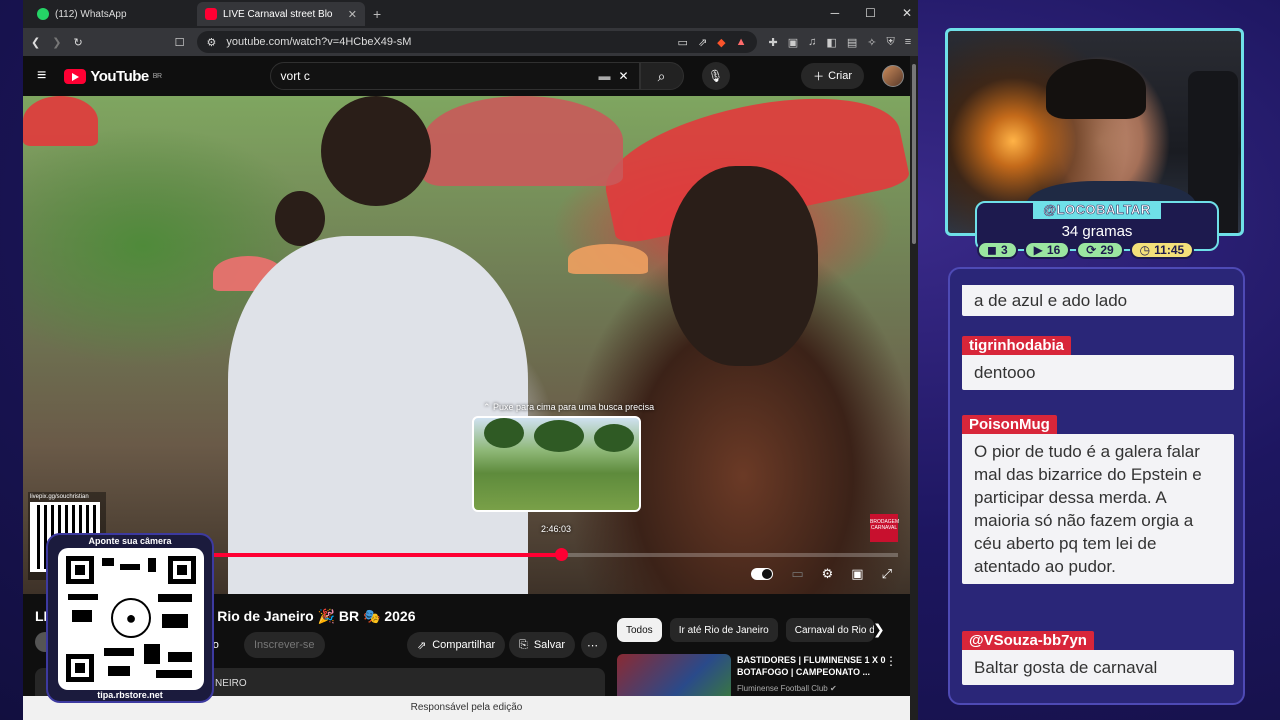 This screenshot has height=720, width=1280. Describe the element at coordinates (1016, 345) in the screenshot. I see `chat-username: tigrinhodabia` at that location.